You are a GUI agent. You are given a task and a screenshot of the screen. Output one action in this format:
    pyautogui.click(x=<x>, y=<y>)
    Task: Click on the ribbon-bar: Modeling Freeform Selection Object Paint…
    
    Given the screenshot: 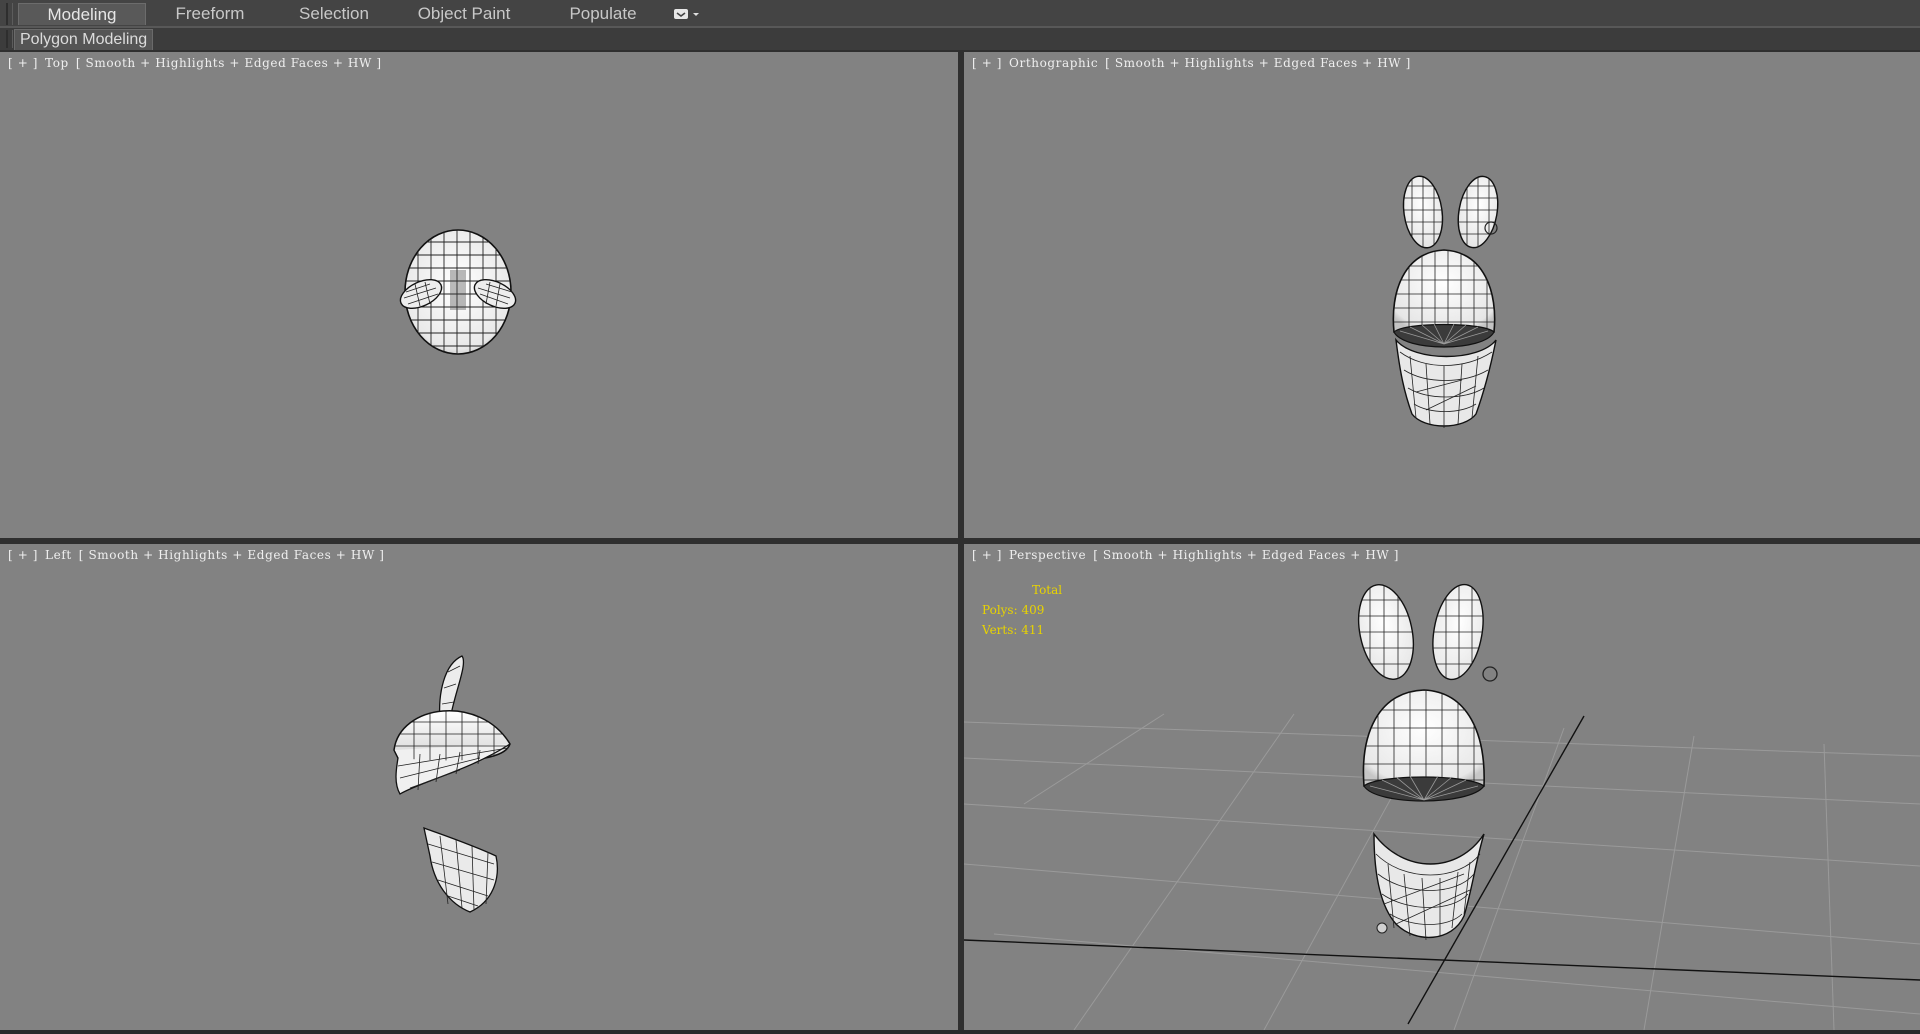 What is the action you would take?
    pyautogui.click(x=960, y=14)
    